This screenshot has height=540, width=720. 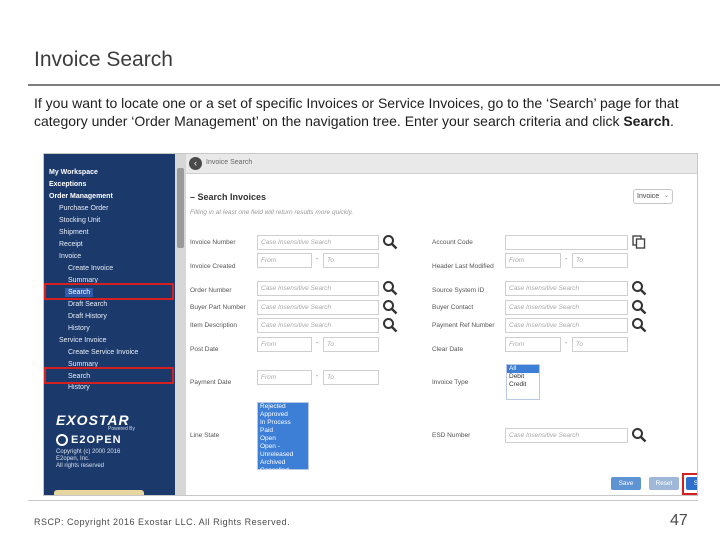 I want to click on post-date-from: From, so click(x=284, y=344).